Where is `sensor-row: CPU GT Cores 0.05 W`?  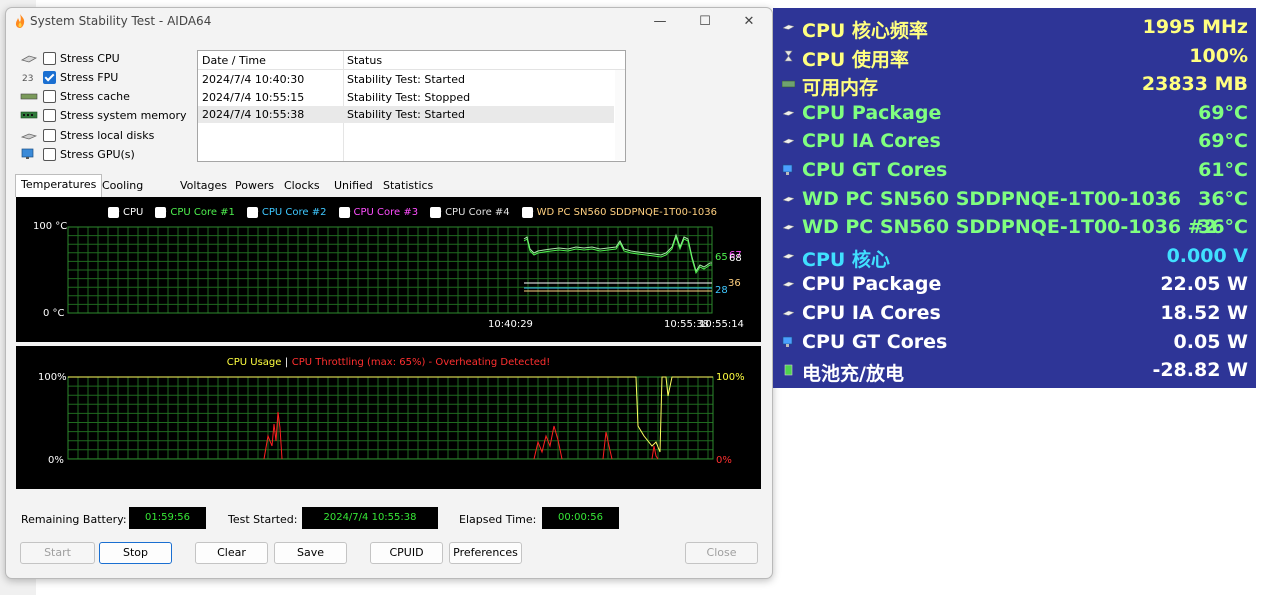 sensor-row: CPU GT Cores 0.05 W is located at coordinates (1014, 342).